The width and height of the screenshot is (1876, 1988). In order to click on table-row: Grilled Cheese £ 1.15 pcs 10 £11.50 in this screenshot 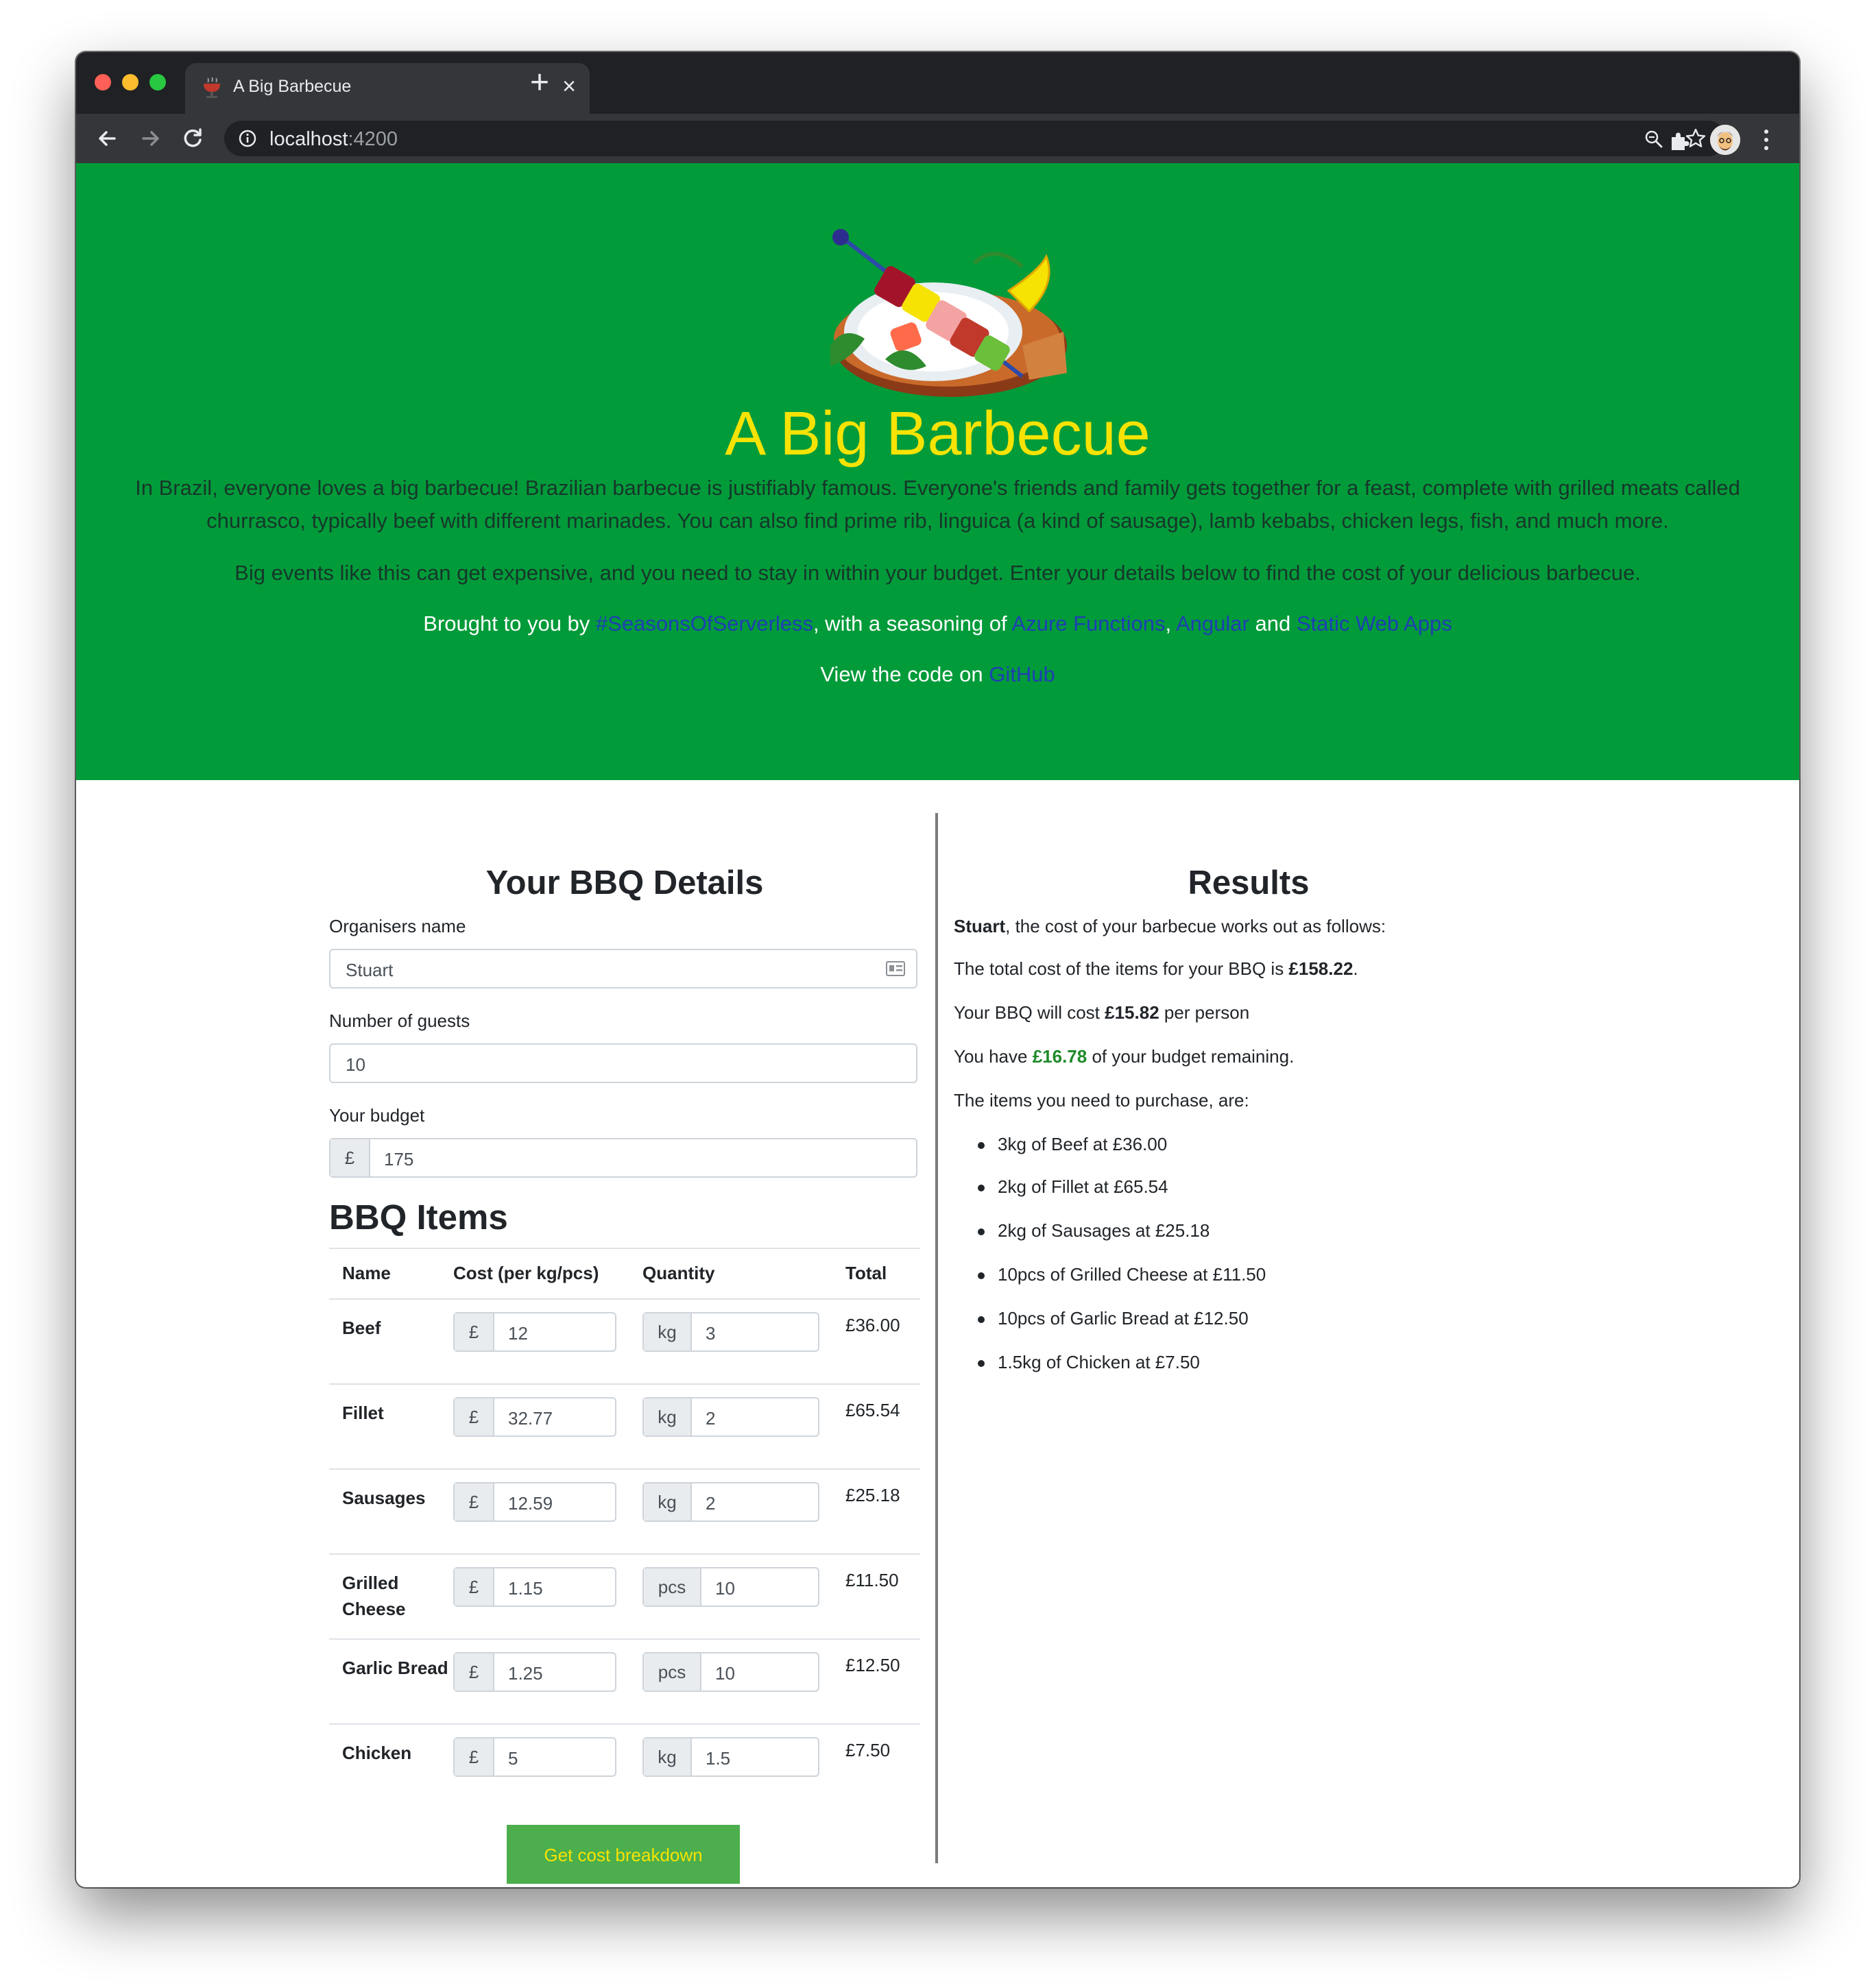, I will do `click(624, 1596)`.